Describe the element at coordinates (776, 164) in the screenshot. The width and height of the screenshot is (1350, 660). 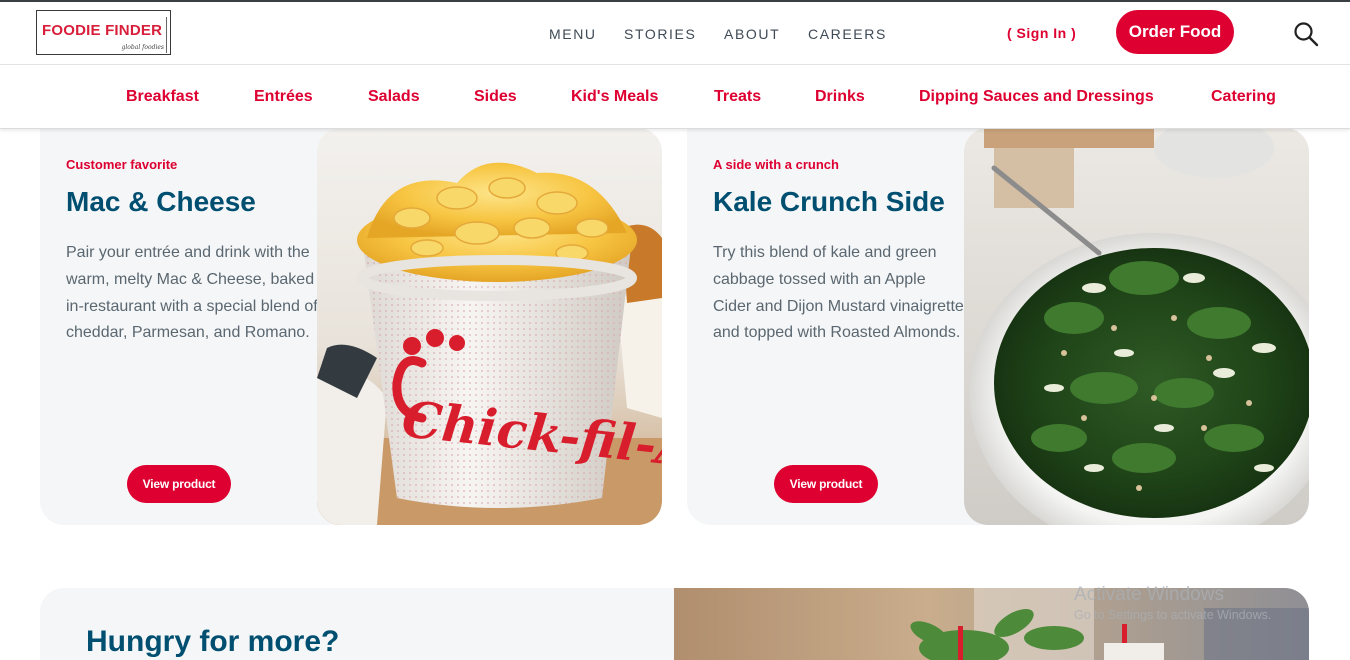
I see `card-kicker: A side with a crunch` at that location.